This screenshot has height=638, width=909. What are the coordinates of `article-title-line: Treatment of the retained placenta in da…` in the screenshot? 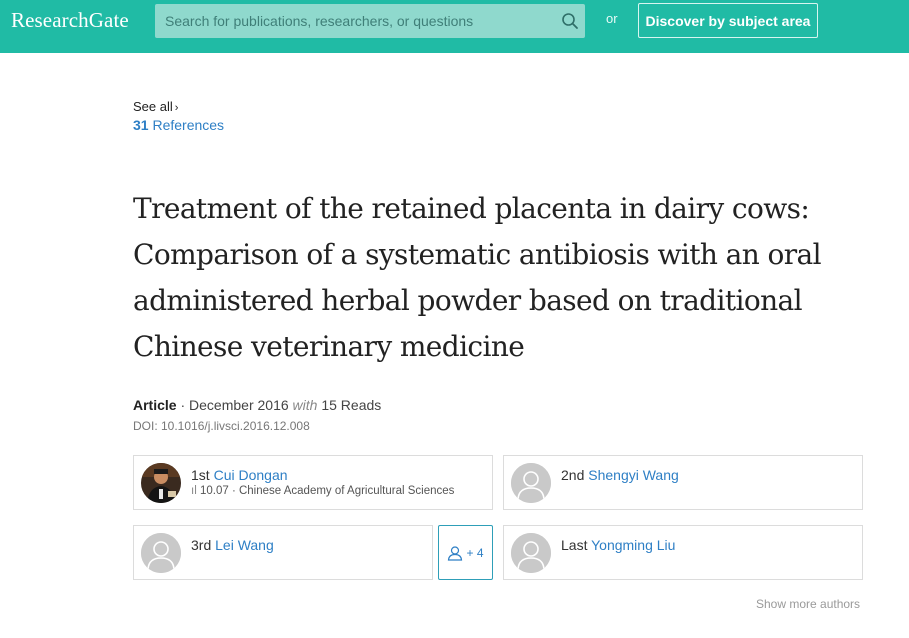 It's located at (471, 208).